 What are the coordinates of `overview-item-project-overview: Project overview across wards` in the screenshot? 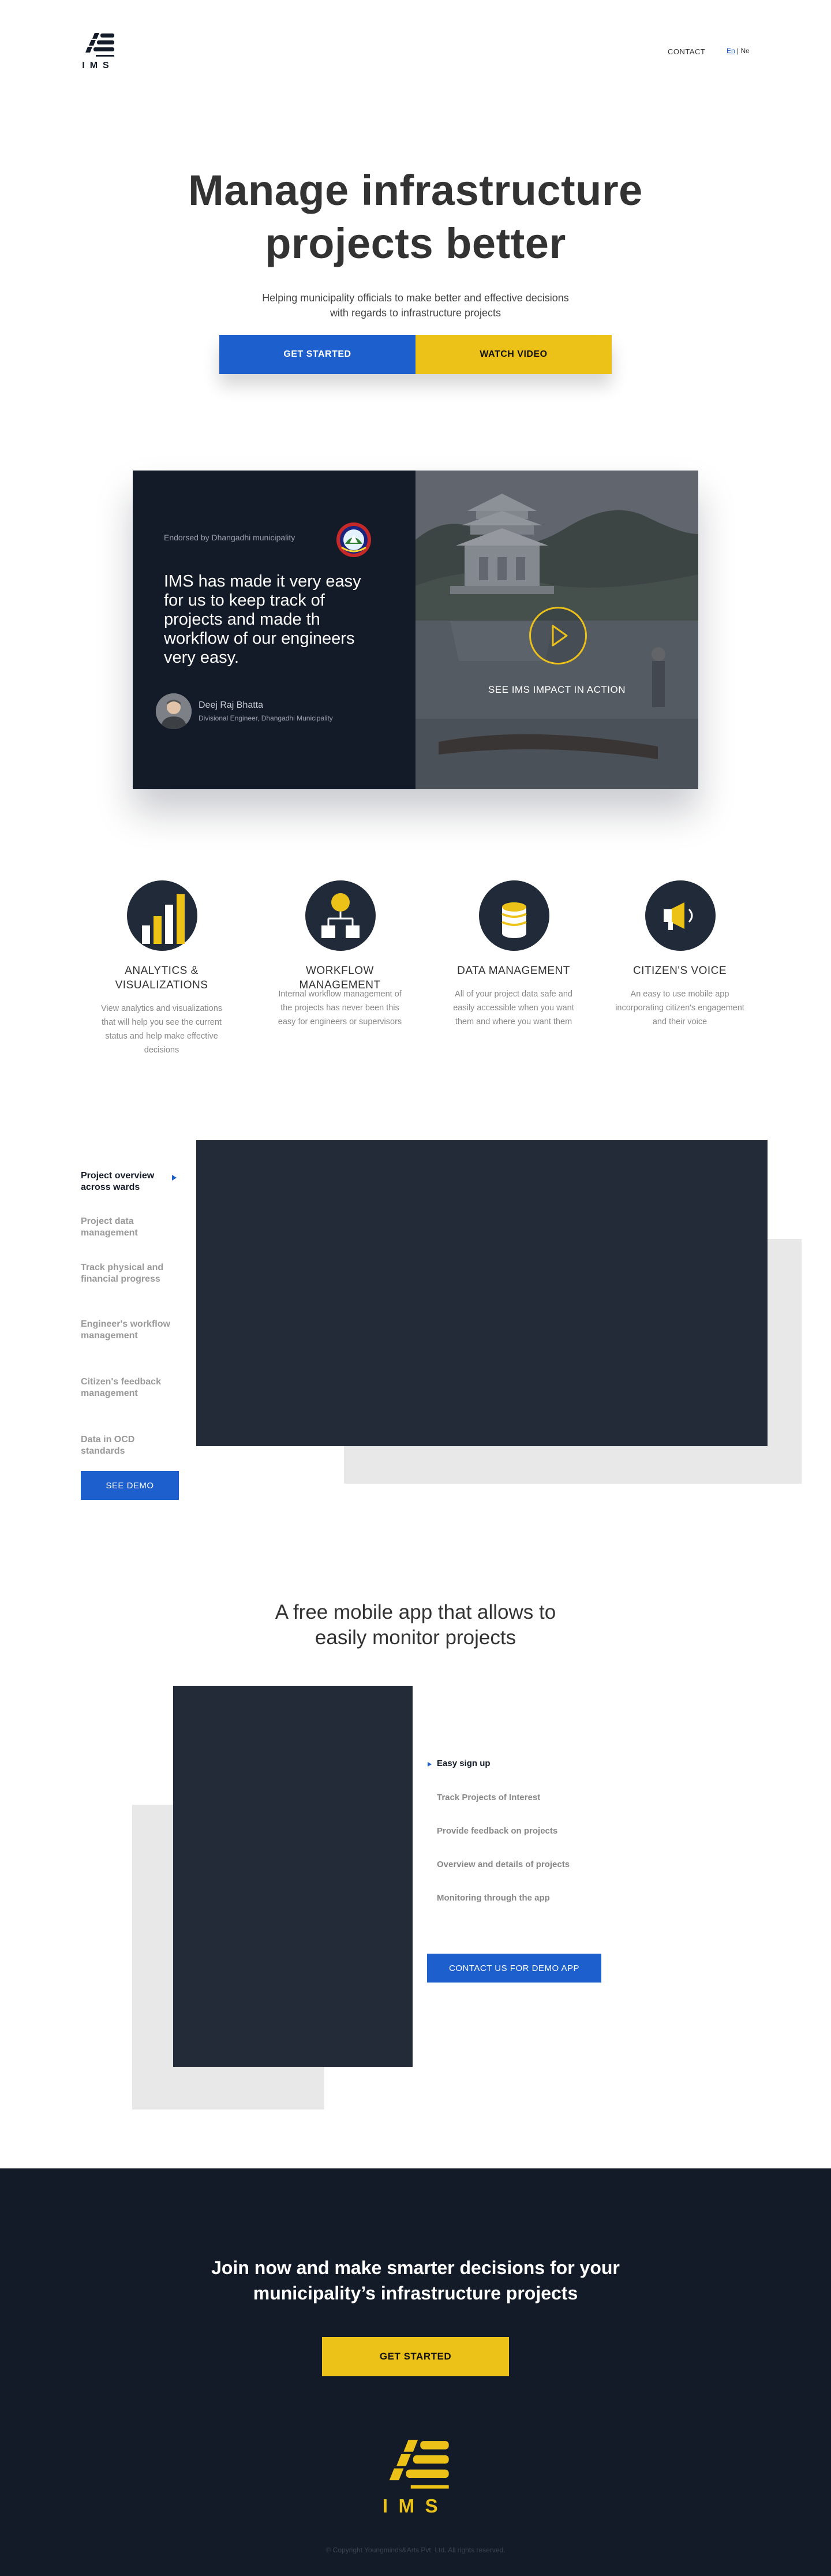 It's located at (130, 1181).